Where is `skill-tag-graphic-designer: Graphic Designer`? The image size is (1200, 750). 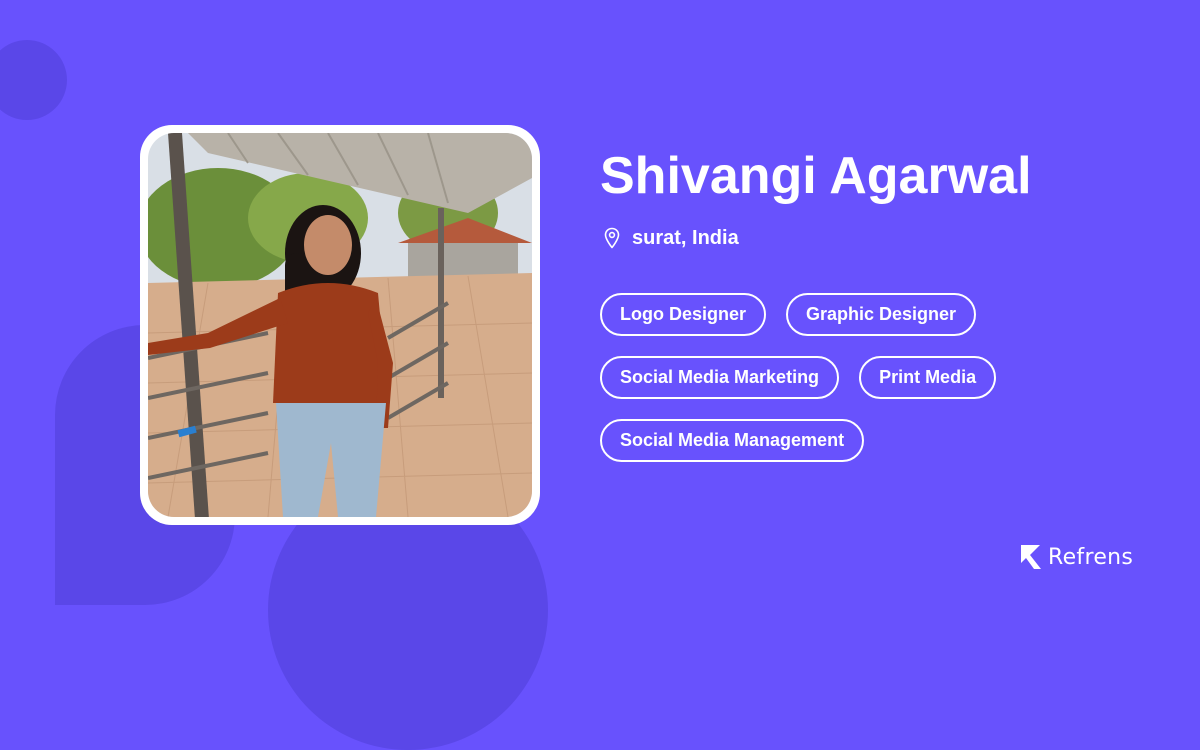 skill-tag-graphic-designer: Graphic Designer is located at coordinates (881, 314).